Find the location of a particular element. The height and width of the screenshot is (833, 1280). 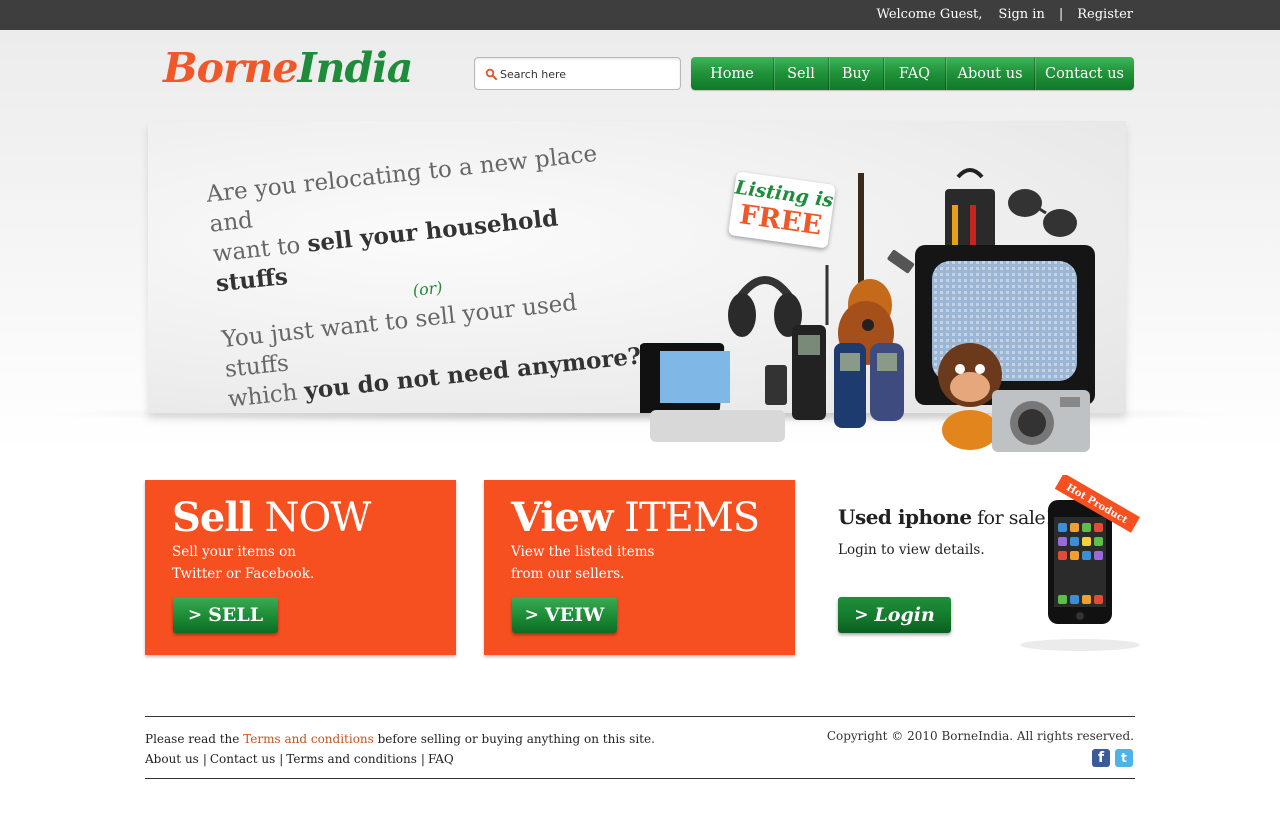

view-title-rest: ITEMS is located at coordinates (686, 518).